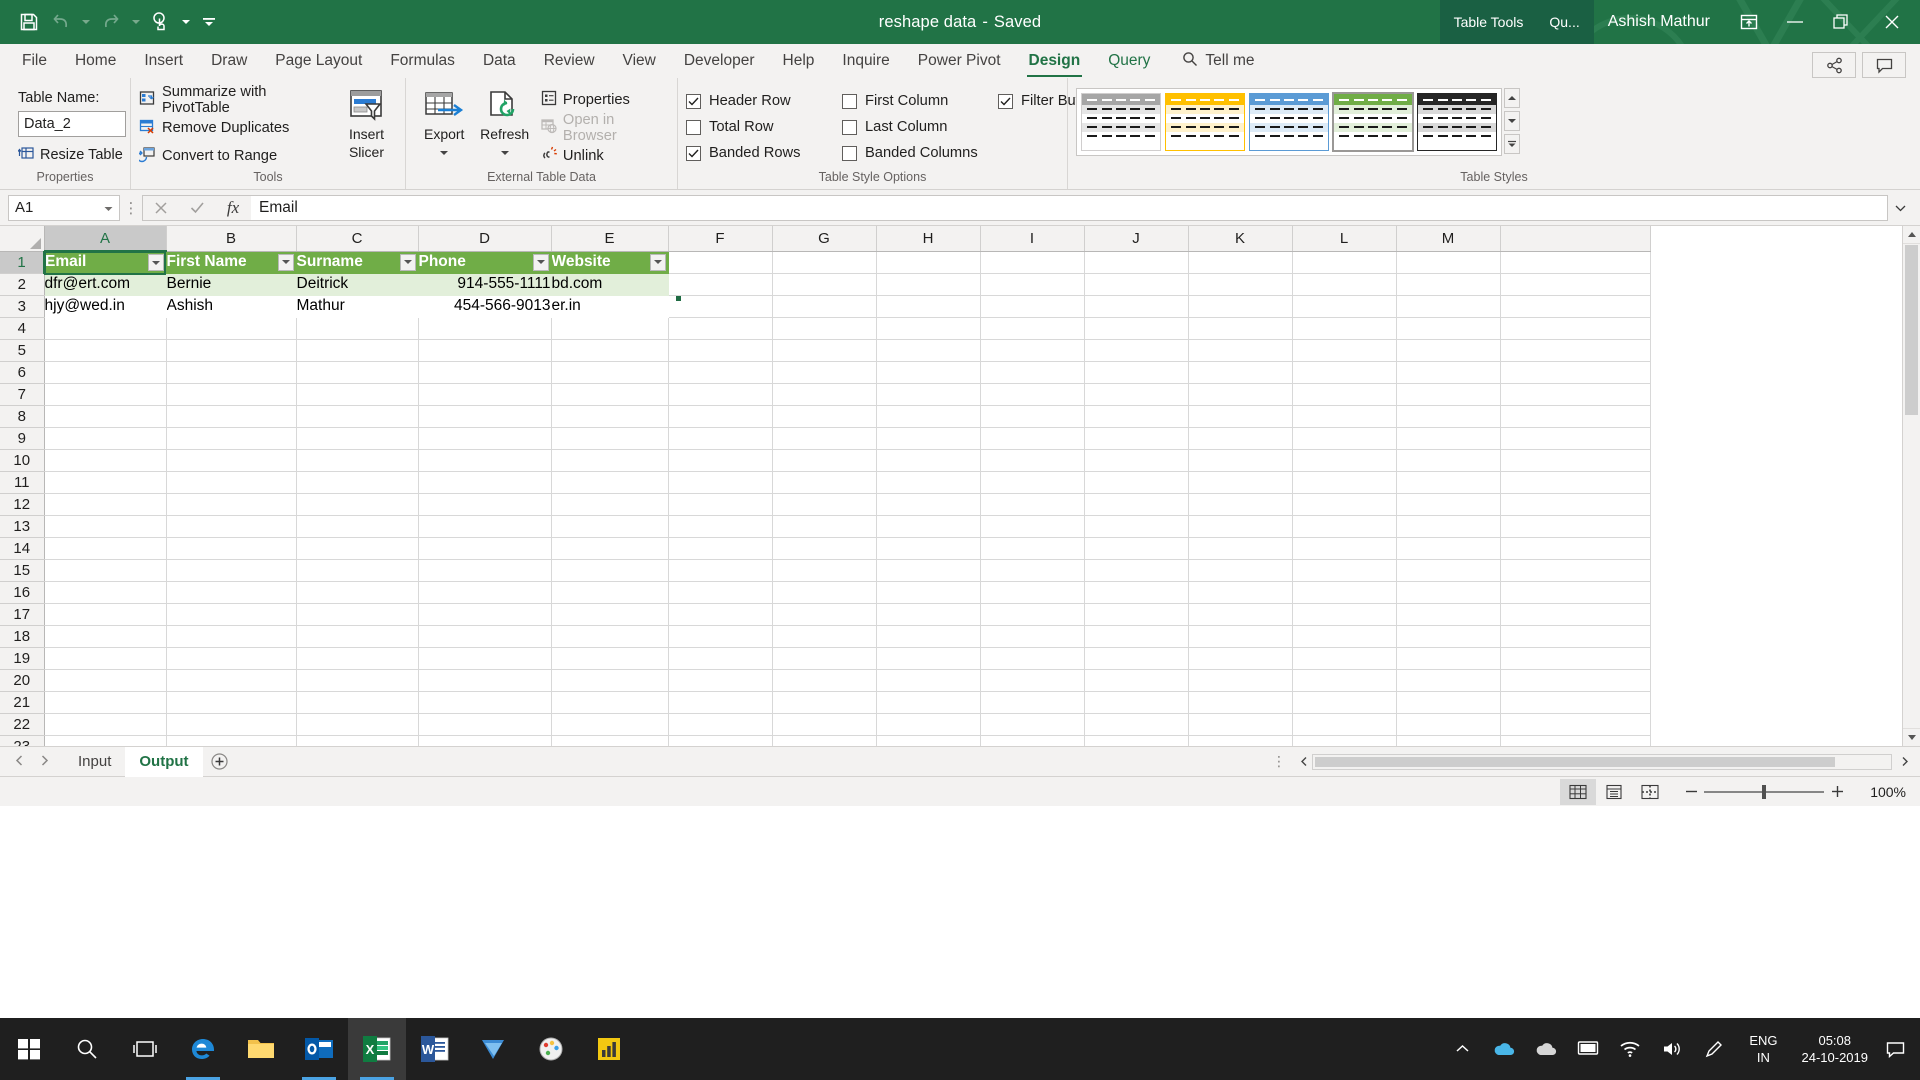  I want to click on column-header-c: C, so click(357, 239).